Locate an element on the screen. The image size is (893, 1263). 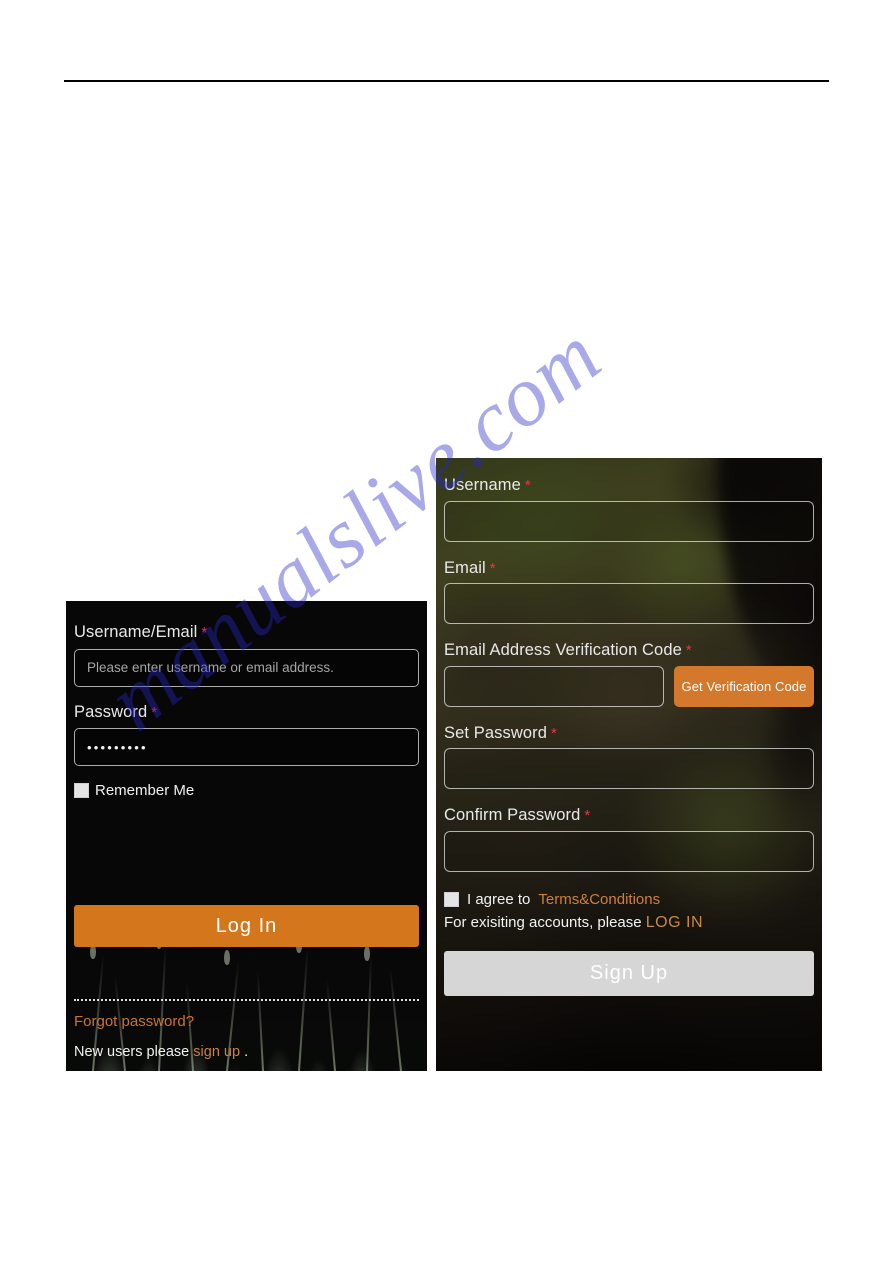
signup-email-input is located at coordinates (629, 603).